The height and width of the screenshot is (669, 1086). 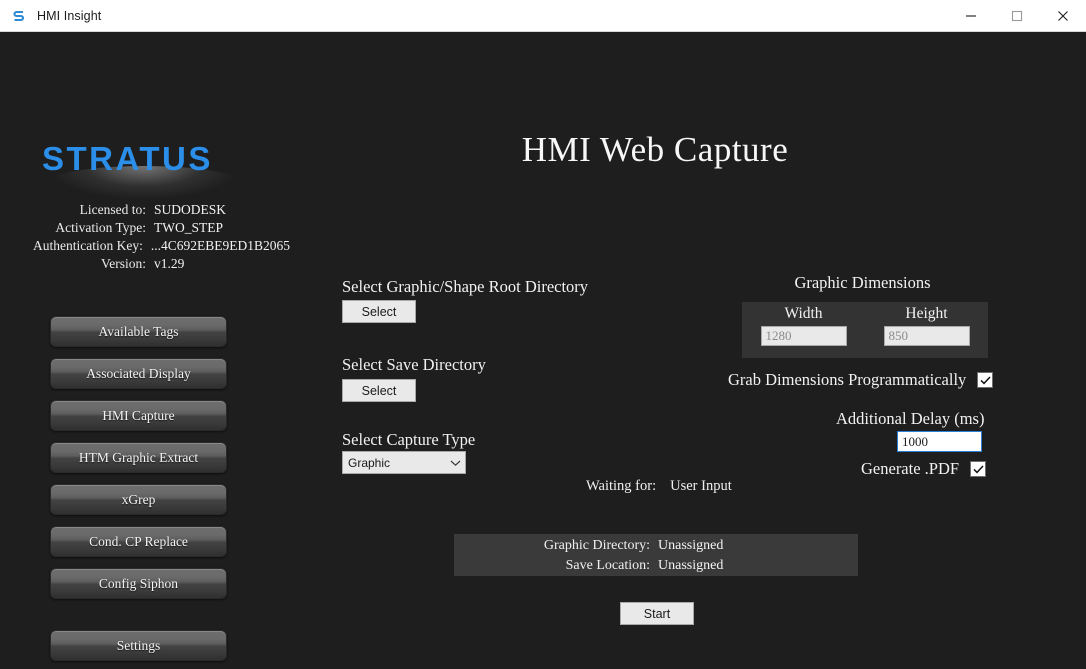 I want to click on sidebar-item-label: Available Tags, so click(x=138, y=331).